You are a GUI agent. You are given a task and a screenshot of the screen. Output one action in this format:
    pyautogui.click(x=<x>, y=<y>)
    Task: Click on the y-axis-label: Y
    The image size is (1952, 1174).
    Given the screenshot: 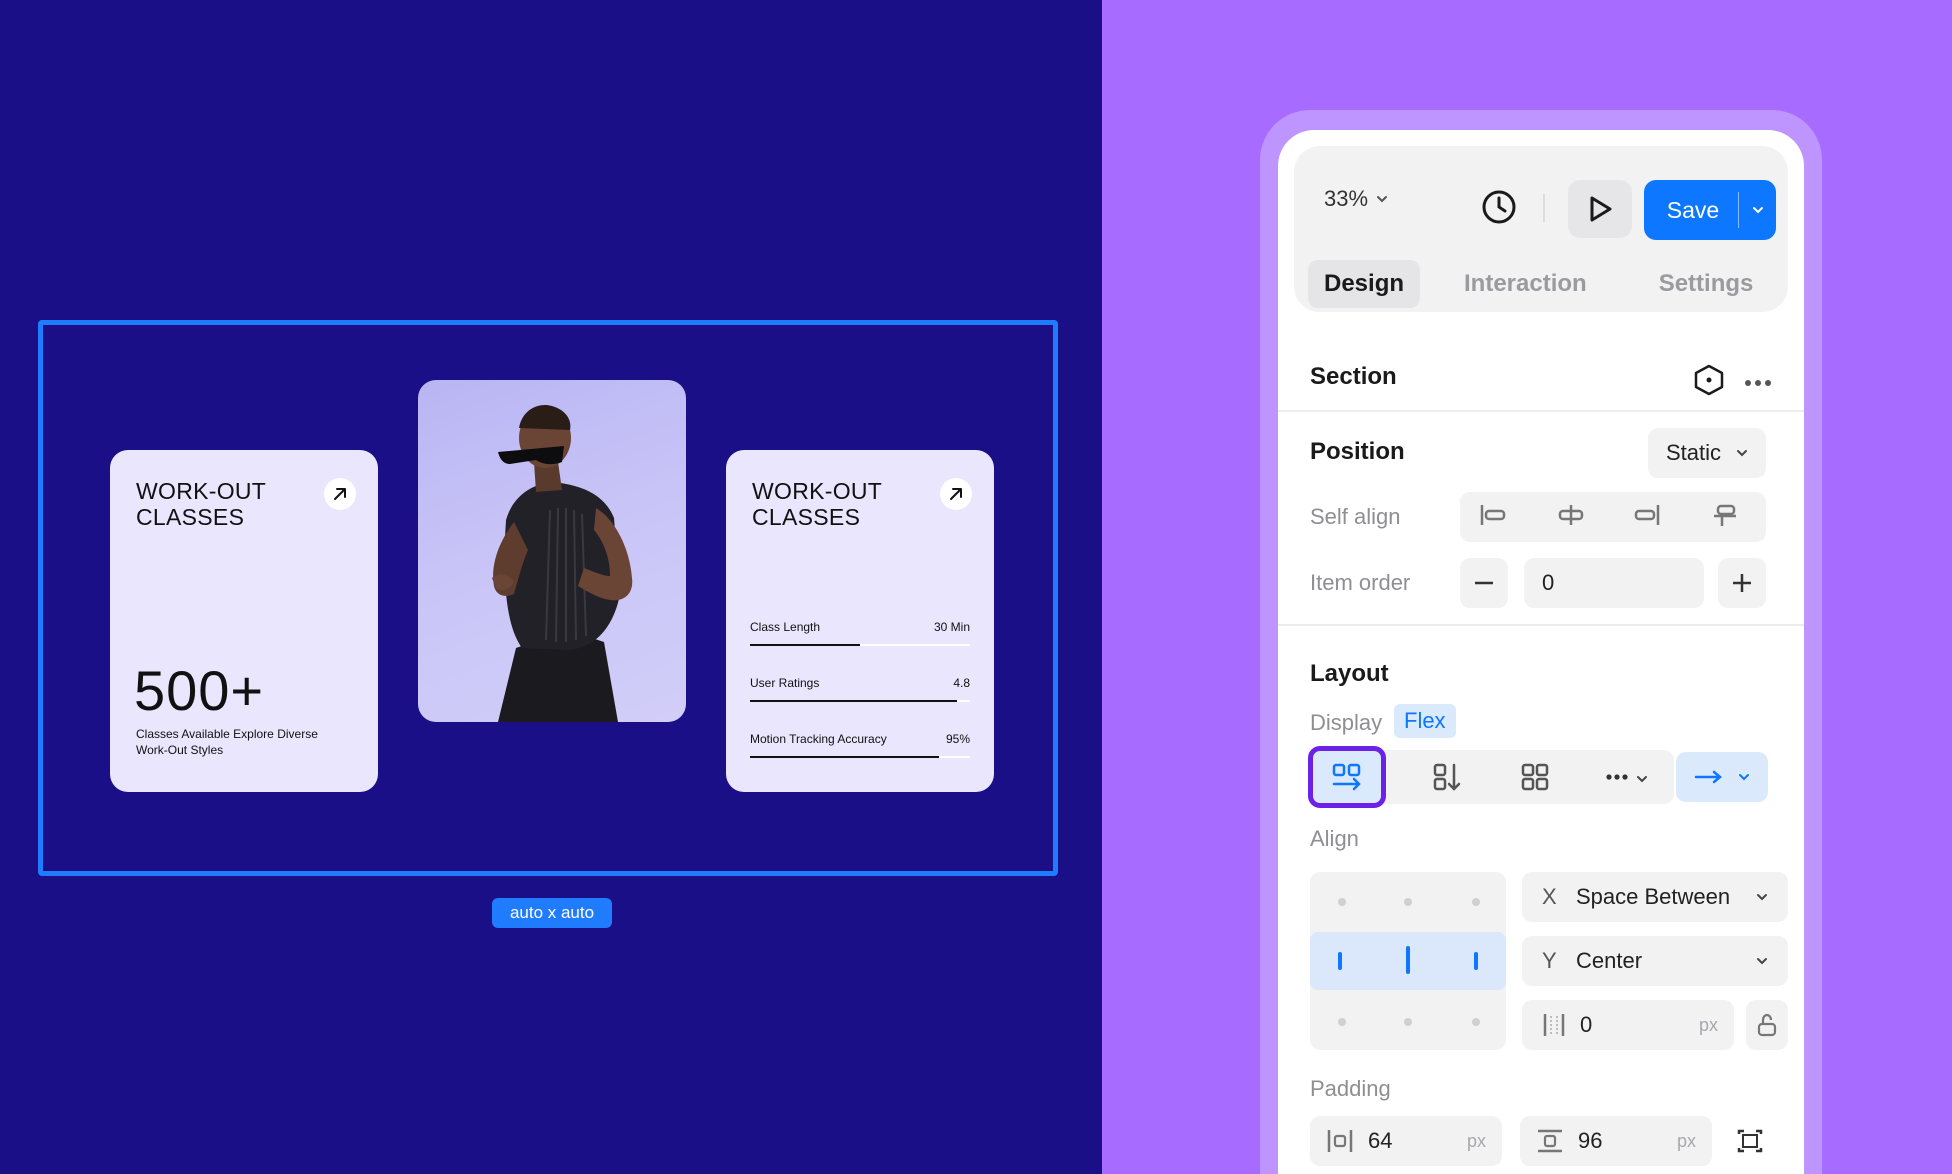 What is the action you would take?
    pyautogui.click(x=1549, y=960)
    